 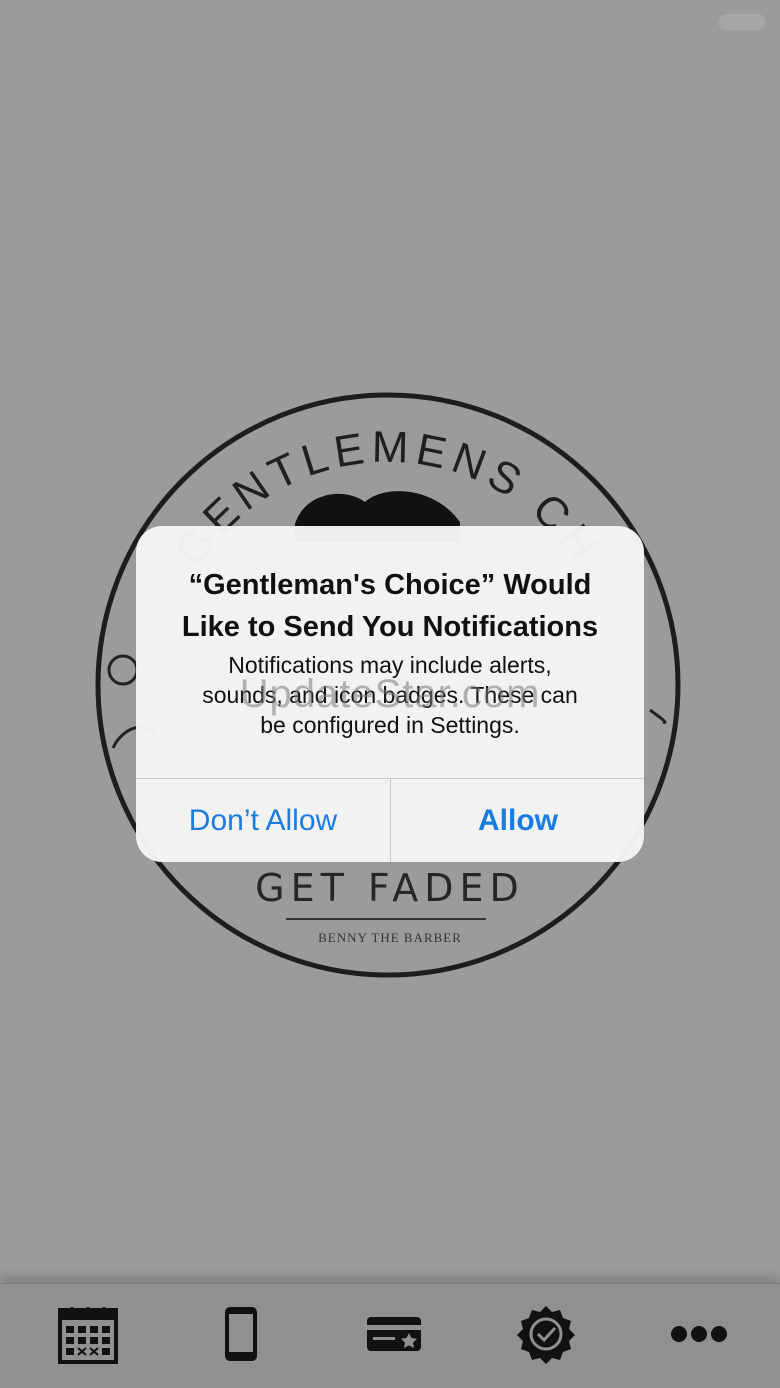 What do you see at coordinates (390, 888) in the screenshot?
I see `logo-slogan: GET FADED` at bounding box center [390, 888].